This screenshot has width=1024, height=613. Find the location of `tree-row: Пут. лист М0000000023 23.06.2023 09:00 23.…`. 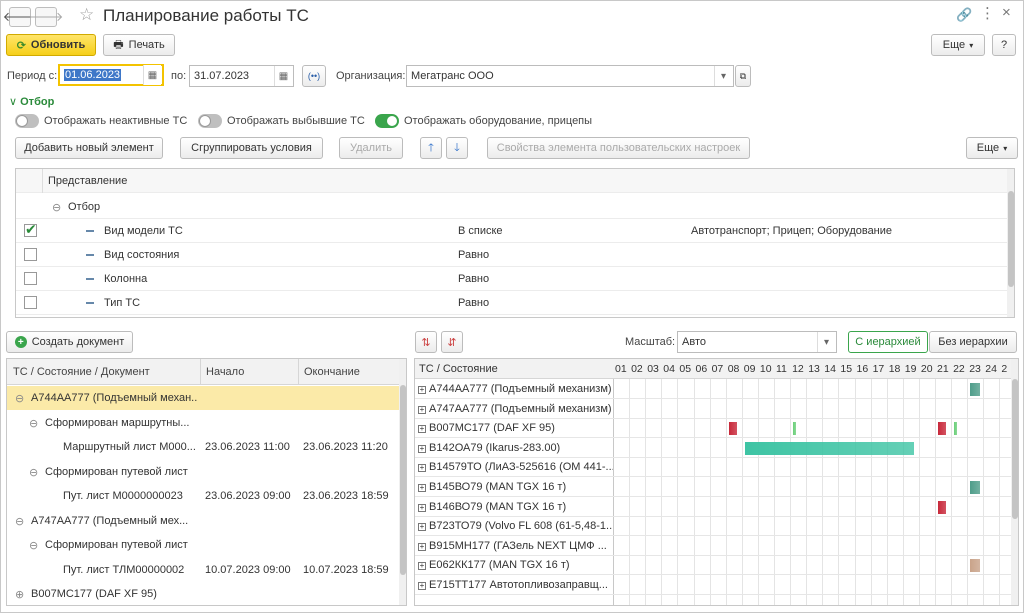

tree-row: Пут. лист М0000000023 23.06.2023 09:00 23.… is located at coordinates (203, 496).